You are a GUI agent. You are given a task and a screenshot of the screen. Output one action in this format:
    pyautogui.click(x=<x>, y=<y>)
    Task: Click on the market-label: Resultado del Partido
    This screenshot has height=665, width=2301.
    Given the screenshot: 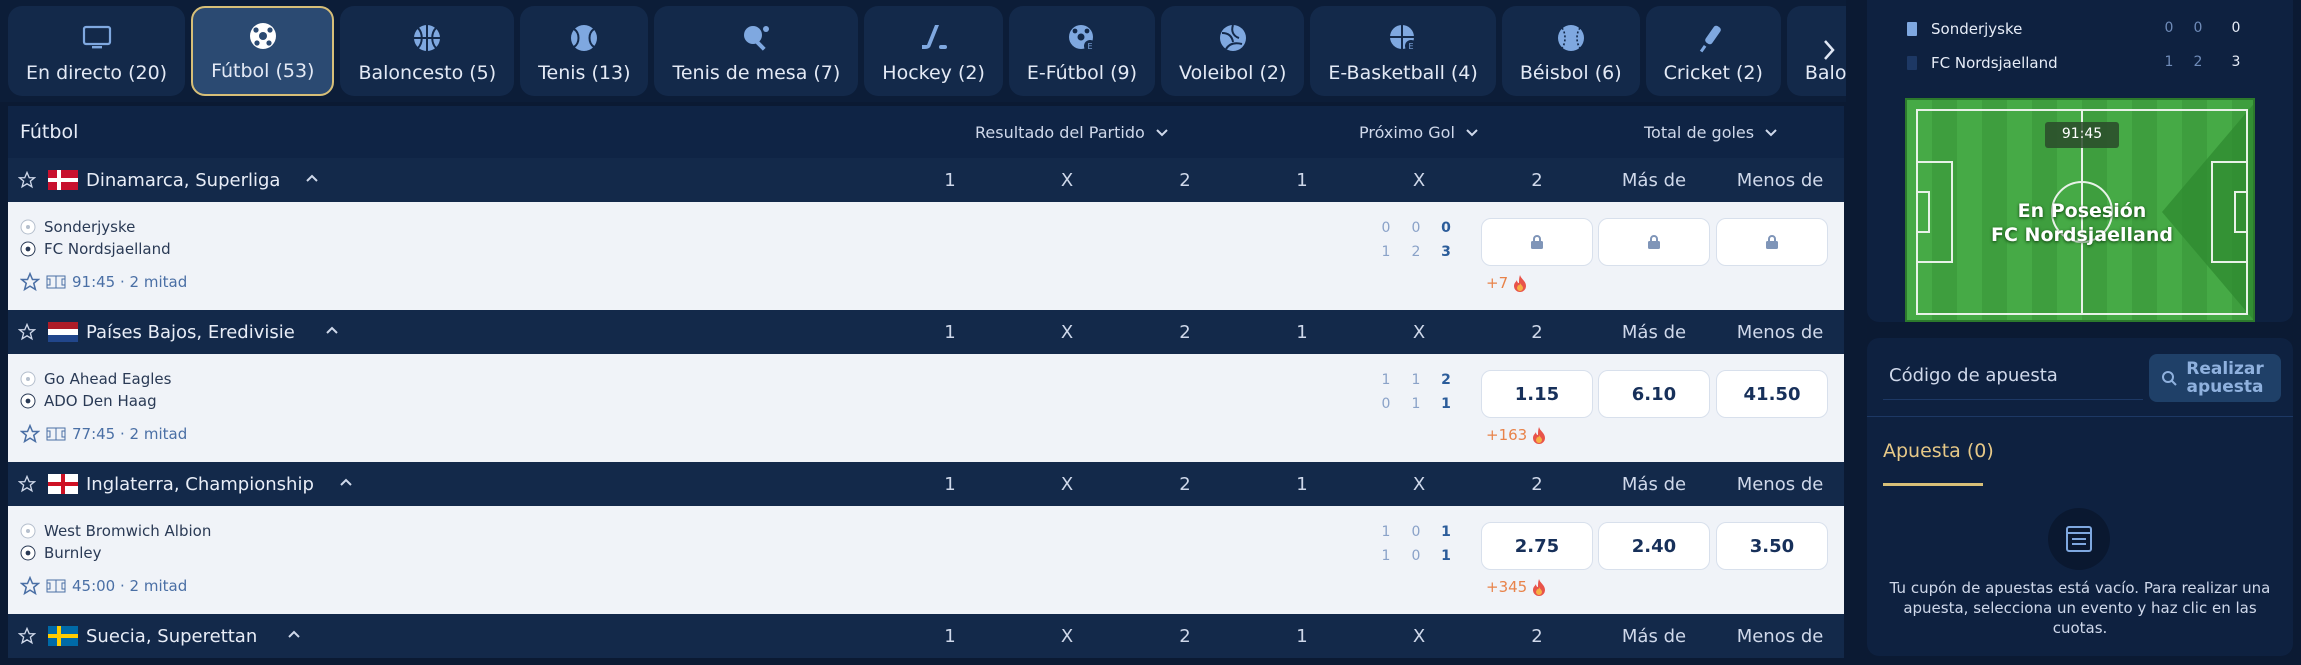 What is the action you would take?
    pyautogui.click(x=1060, y=132)
    